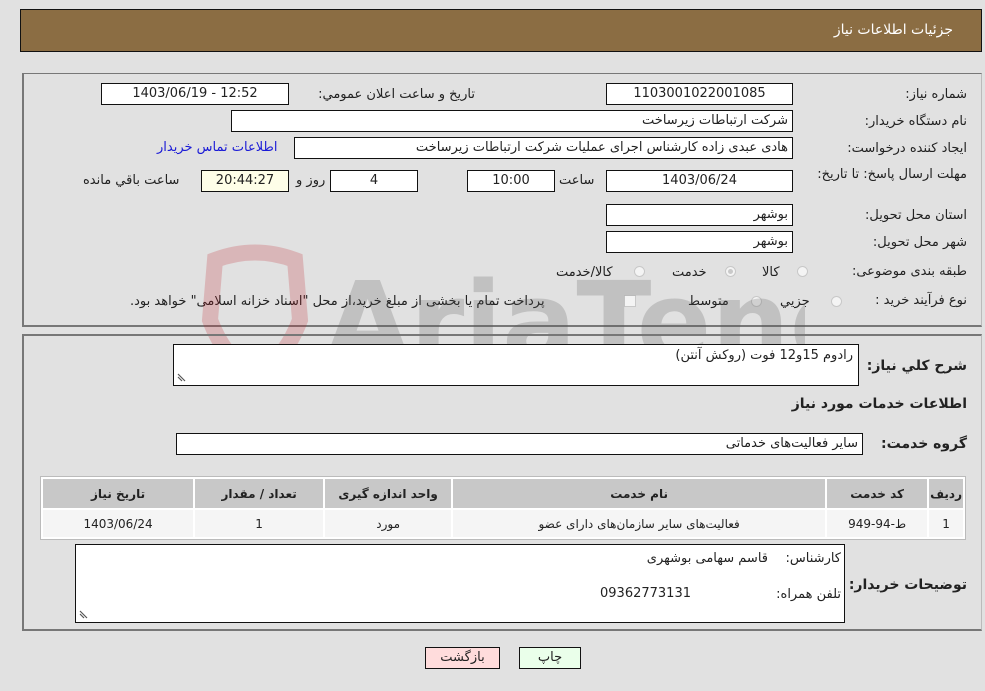 Image resolution: width=985 pixels, height=691 pixels. Describe the element at coordinates (501, 30) in the screenshot. I see `page-header: جزئیات اطلاعات نیاز` at that location.